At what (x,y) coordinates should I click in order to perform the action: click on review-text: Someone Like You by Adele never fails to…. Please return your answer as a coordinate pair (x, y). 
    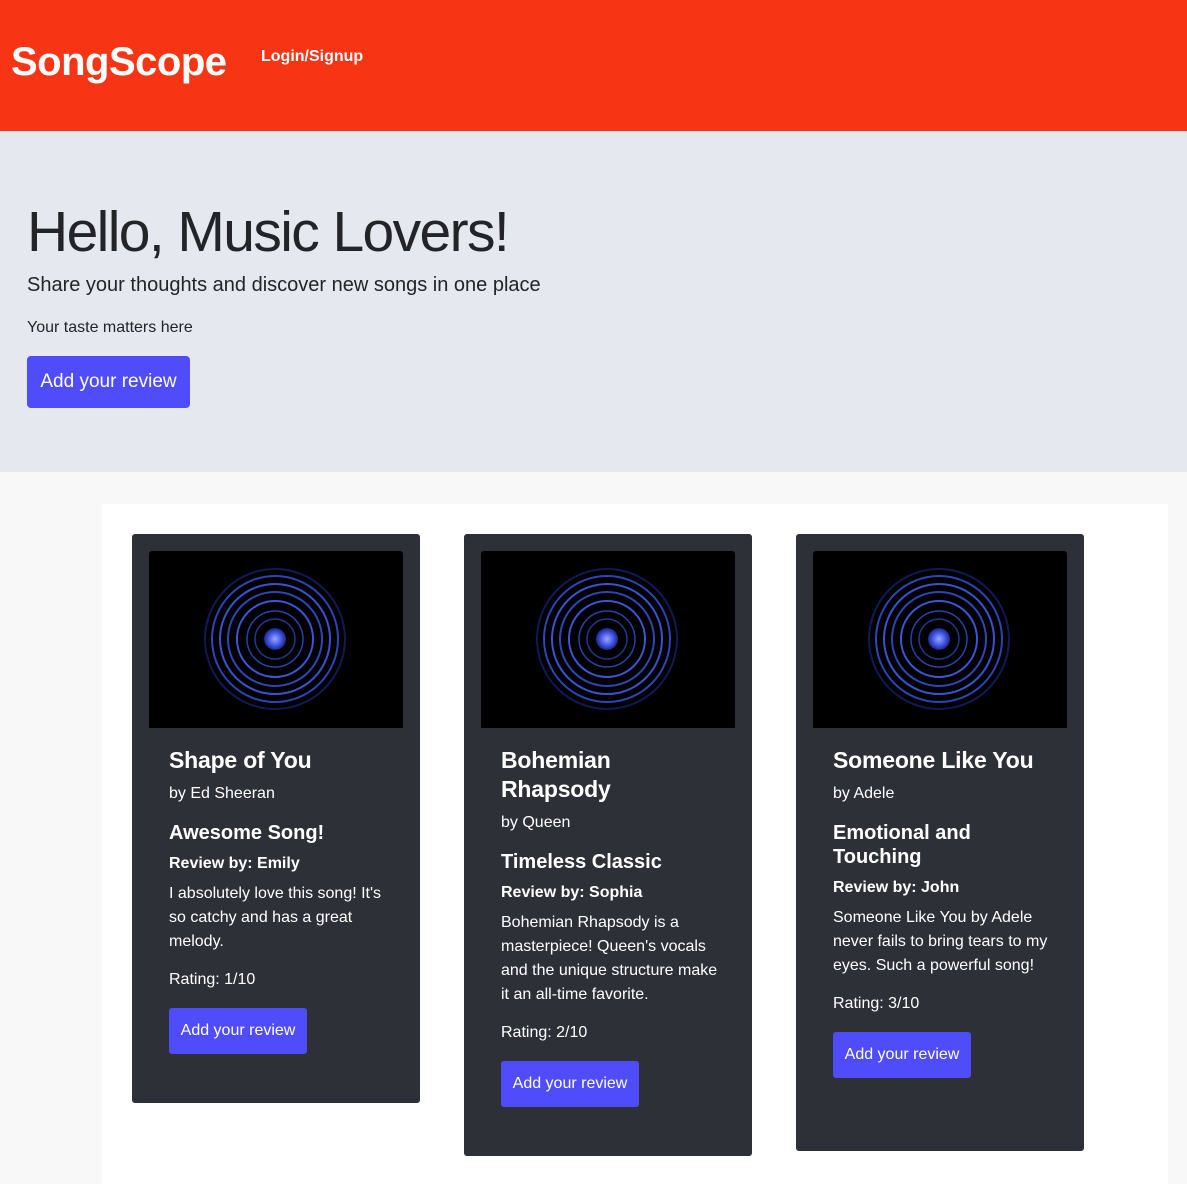
    Looking at the image, I should click on (940, 941).